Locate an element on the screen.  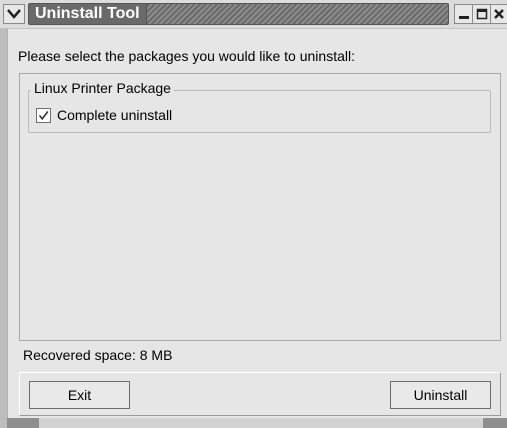
maximize-button is located at coordinates (482, 14).